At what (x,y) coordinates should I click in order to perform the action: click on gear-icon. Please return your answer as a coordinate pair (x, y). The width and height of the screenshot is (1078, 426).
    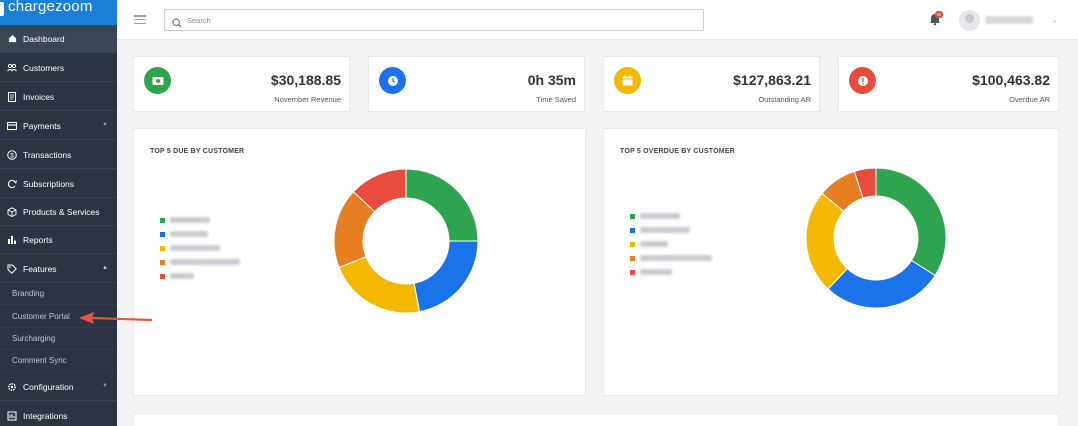
    Looking at the image, I should click on (12, 387).